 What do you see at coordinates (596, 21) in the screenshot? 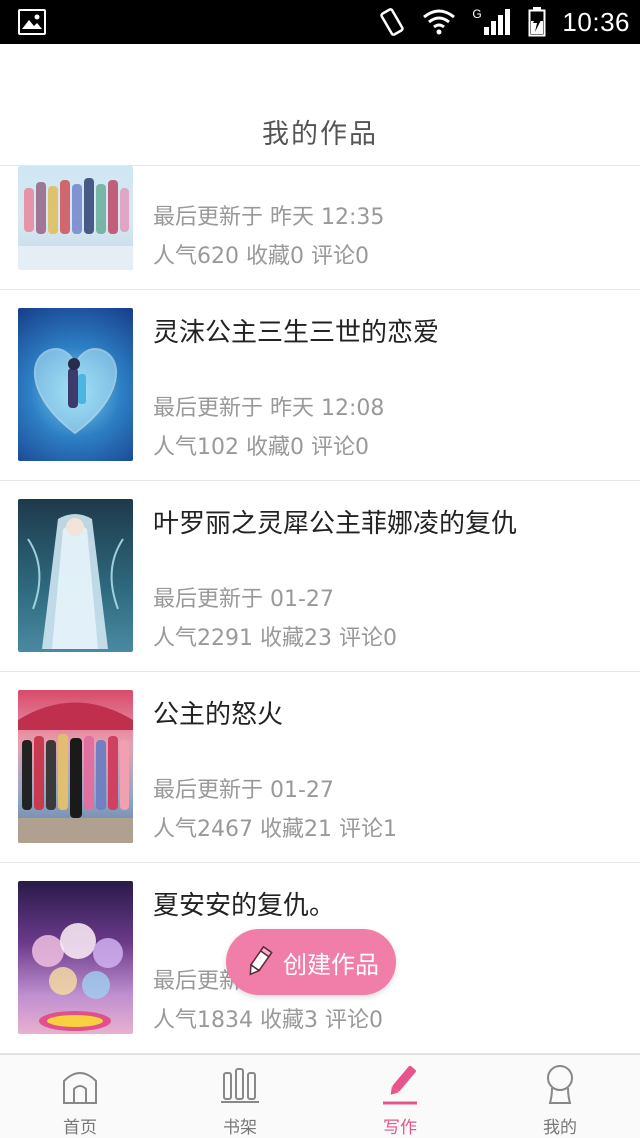
I see `clock: 10:36` at bounding box center [596, 21].